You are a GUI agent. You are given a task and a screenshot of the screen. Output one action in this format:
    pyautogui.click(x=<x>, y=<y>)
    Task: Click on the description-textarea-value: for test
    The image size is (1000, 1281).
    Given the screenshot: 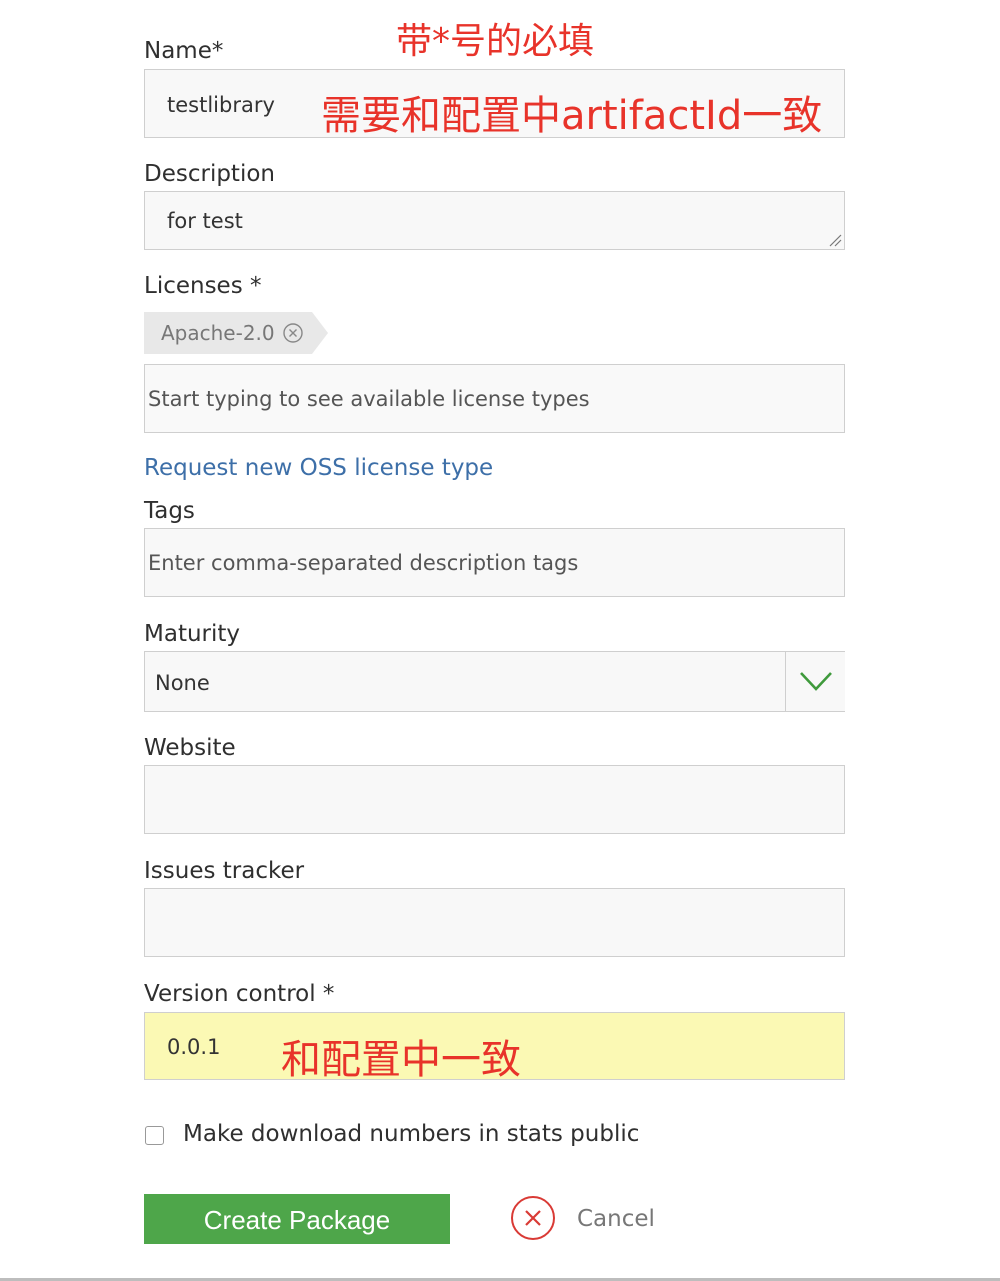 What is the action you would take?
    pyautogui.click(x=205, y=221)
    